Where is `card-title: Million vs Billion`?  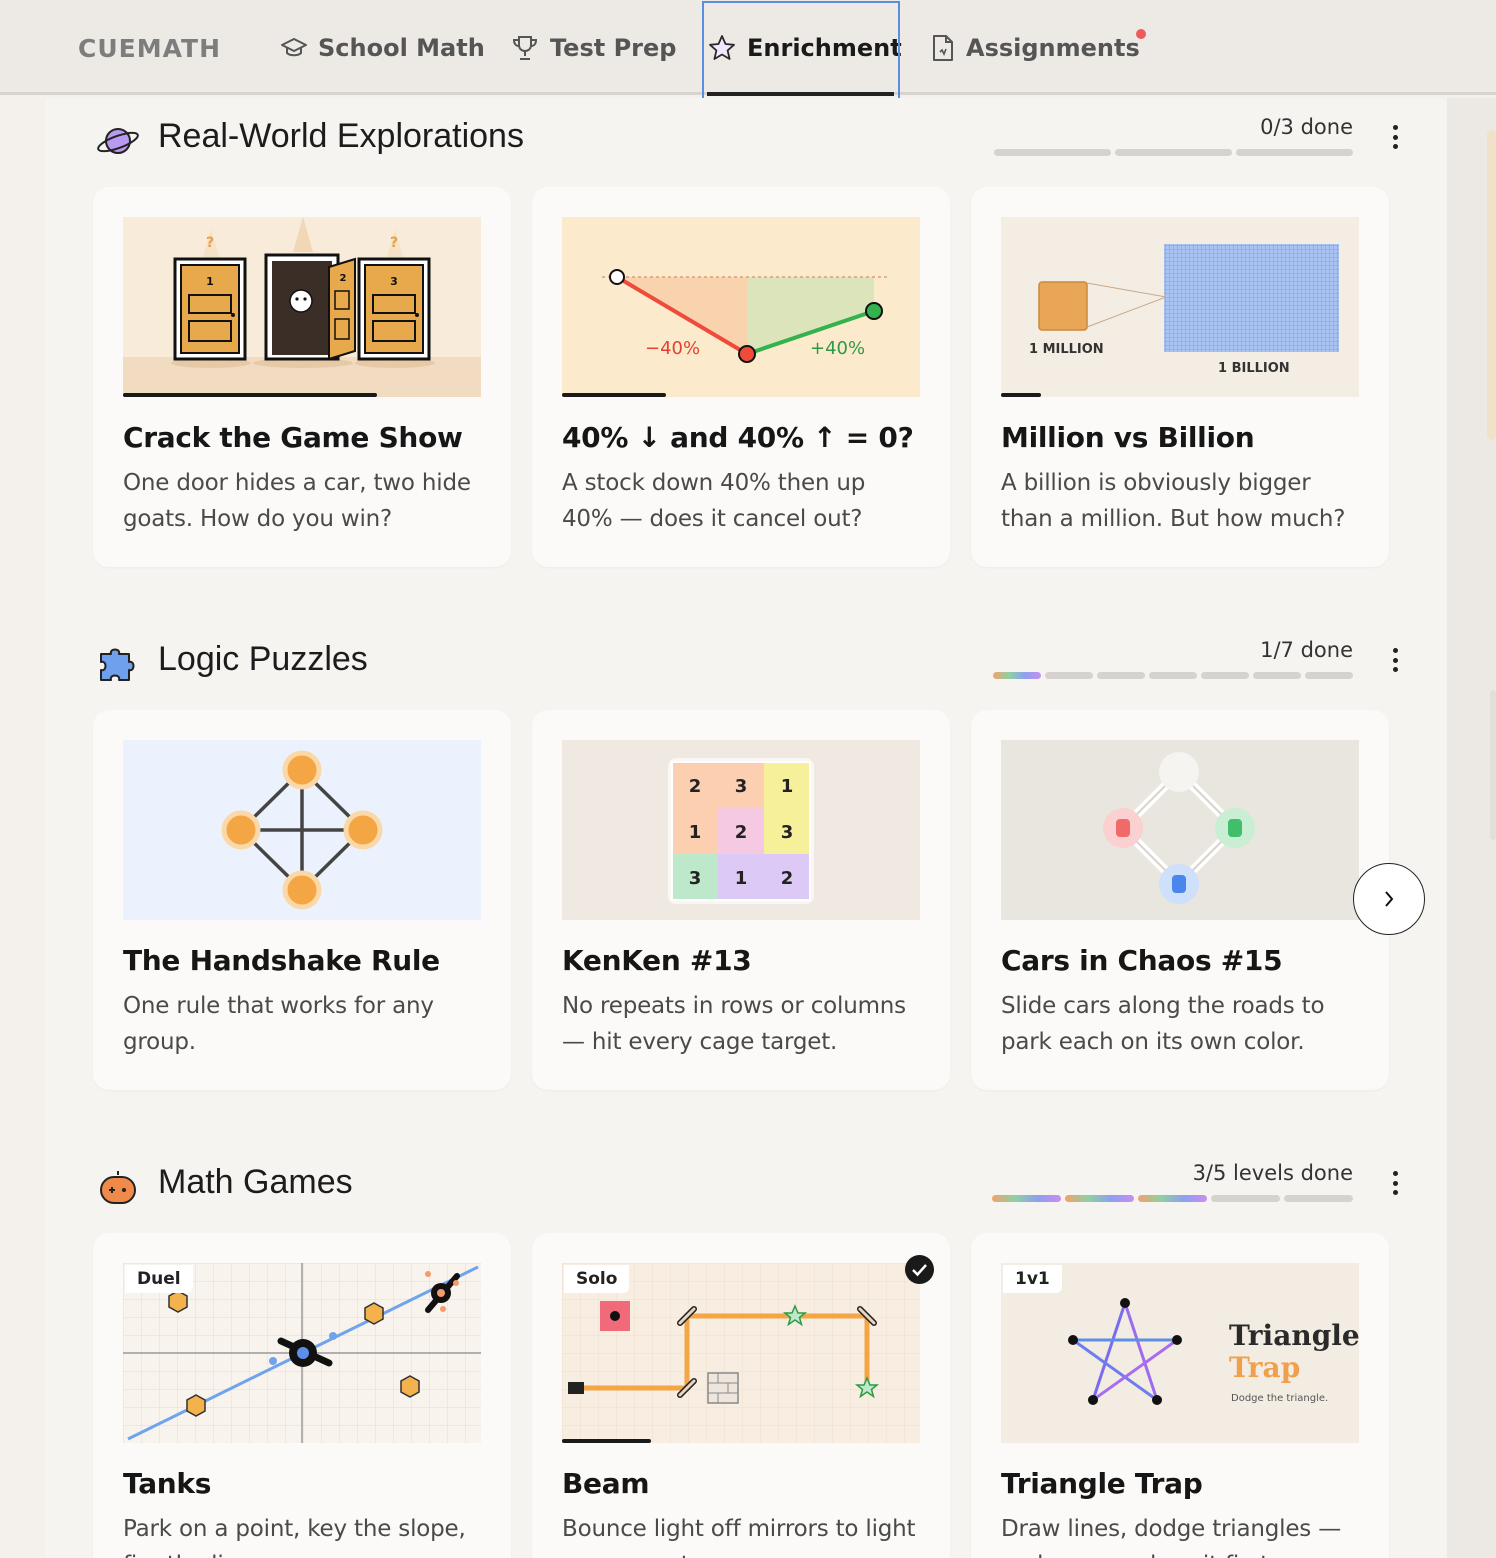 card-title: Million vs Billion is located at coordinates (1128, 437).